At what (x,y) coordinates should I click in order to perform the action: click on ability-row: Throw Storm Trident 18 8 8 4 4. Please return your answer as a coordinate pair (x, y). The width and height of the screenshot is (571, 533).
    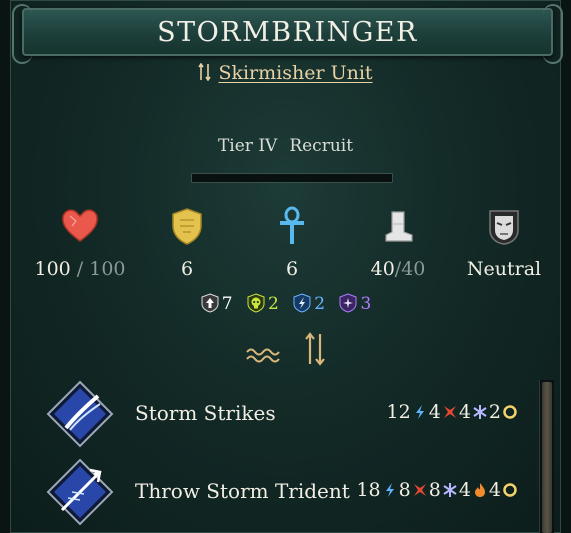
    Looking at the image, I should click on (289, 491).